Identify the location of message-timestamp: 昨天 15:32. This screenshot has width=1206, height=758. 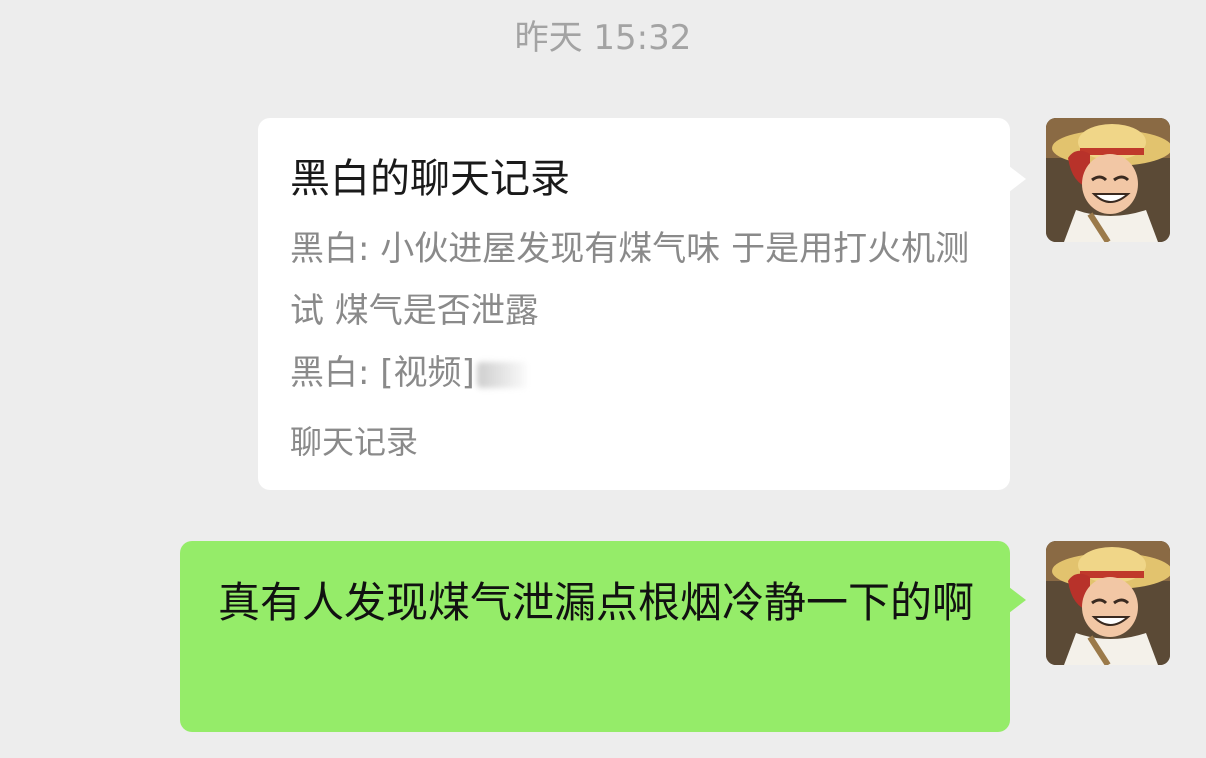
(603, 38).